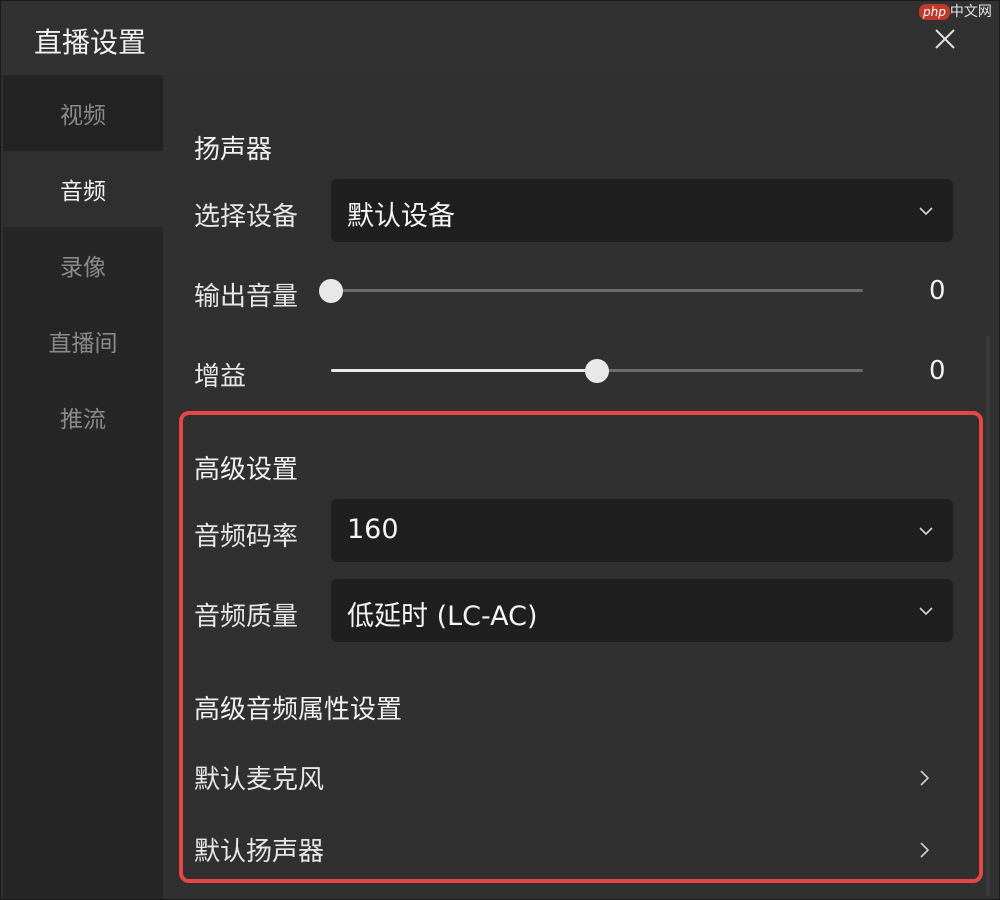 This screenshot has width=1000, height=900. I want to click on output-volume-slider, so click(591, 291).